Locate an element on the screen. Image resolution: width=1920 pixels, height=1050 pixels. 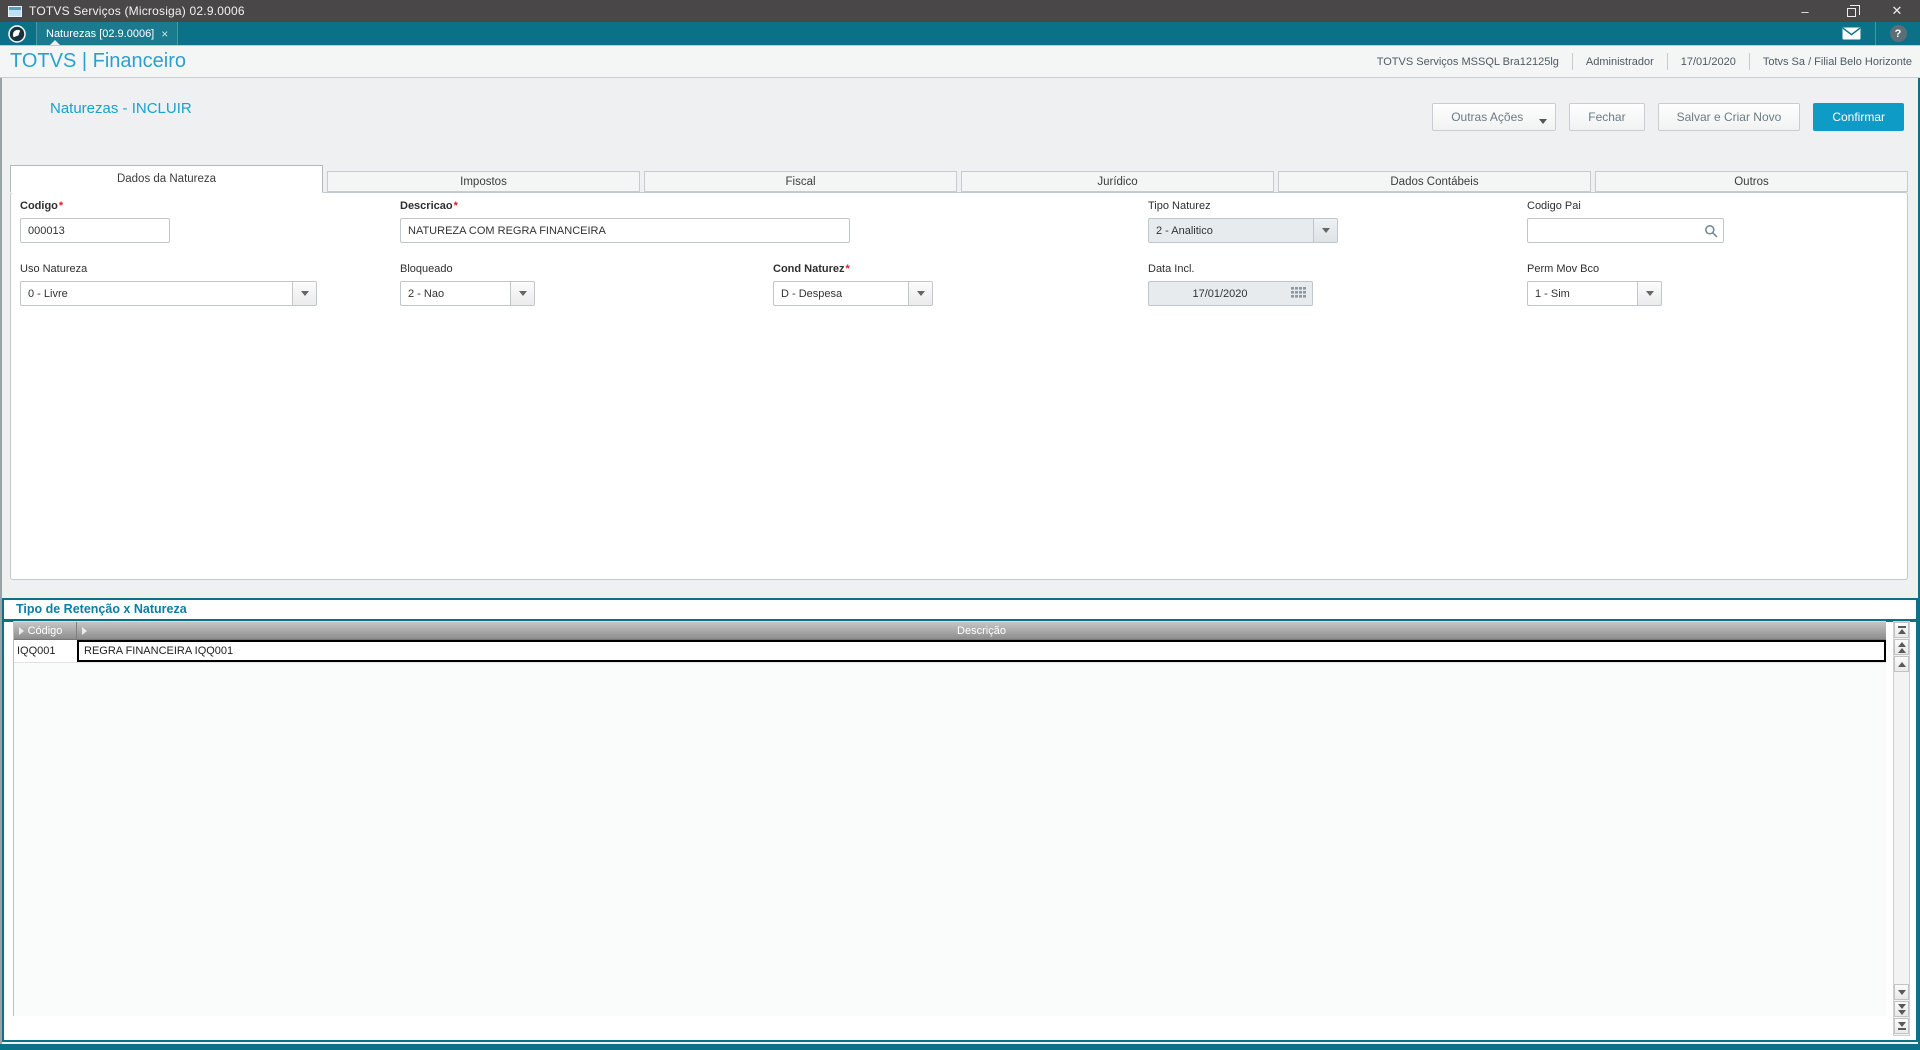
tab-fiscal: Fiscal is located at coordinates (800, 181).